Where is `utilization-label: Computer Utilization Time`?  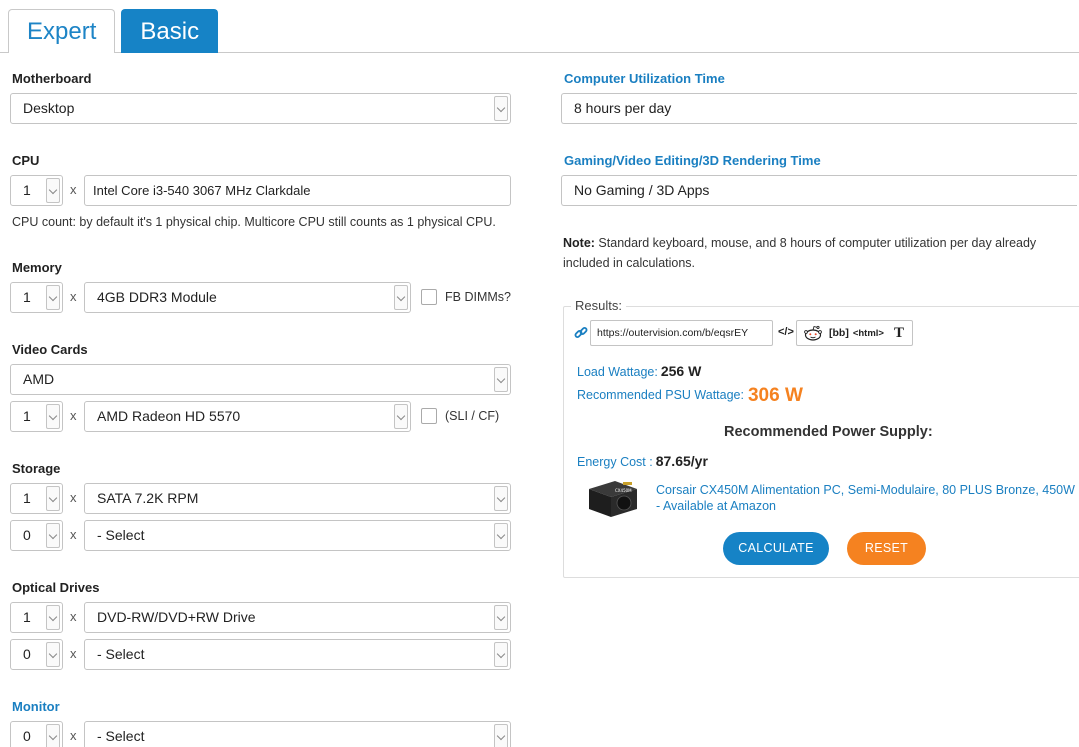
utilization-label: Computer Utilization Time is located at coordinates (644, 78).